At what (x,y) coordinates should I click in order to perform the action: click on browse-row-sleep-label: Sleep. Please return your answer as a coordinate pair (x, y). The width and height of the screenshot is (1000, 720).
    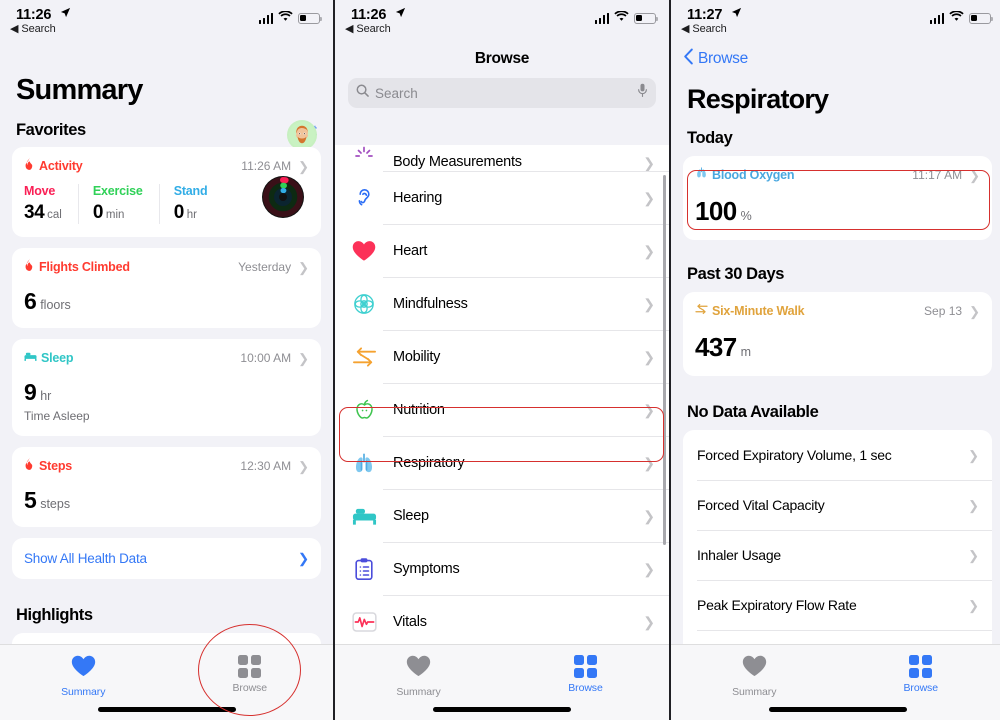
    Looking at the image, I should click on (411, 515).